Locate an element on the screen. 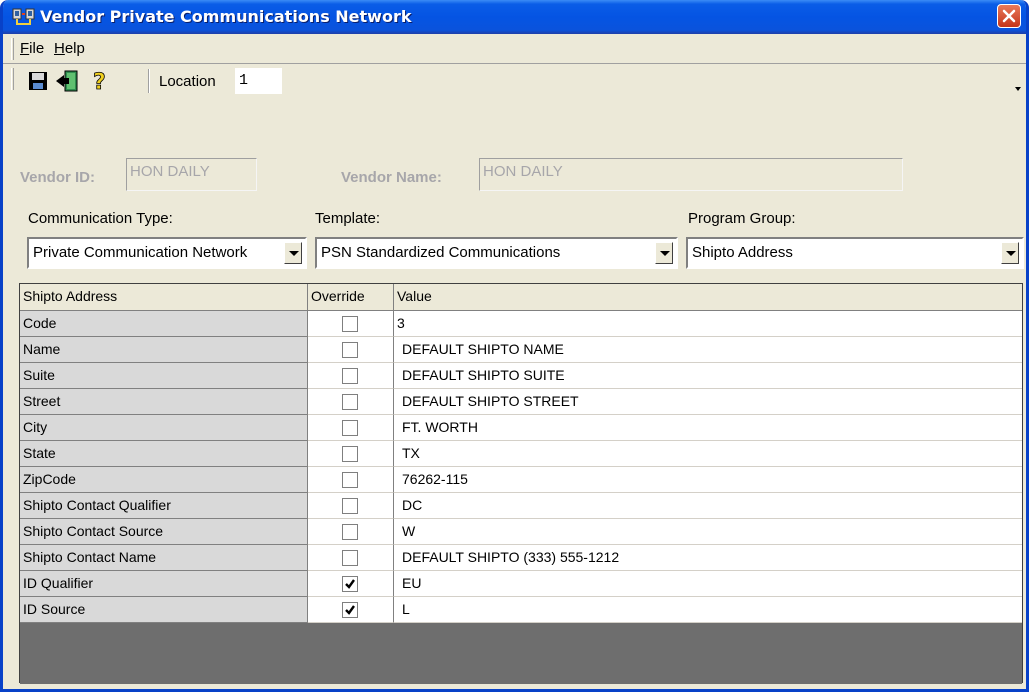 This screenshot has width=1029, height=692. row-value: FT. WORTH is located at coordinates (708, 428).